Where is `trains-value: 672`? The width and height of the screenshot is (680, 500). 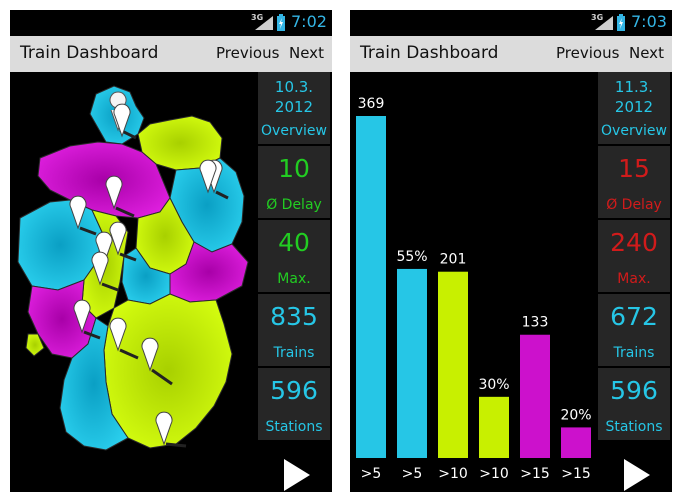 trains-value: 672 is located at coordinates (634, 316).